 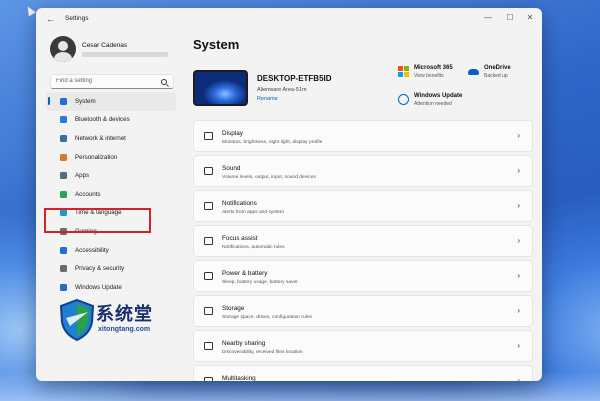 I want to click on brush-icon, so click(x=63, y=157).